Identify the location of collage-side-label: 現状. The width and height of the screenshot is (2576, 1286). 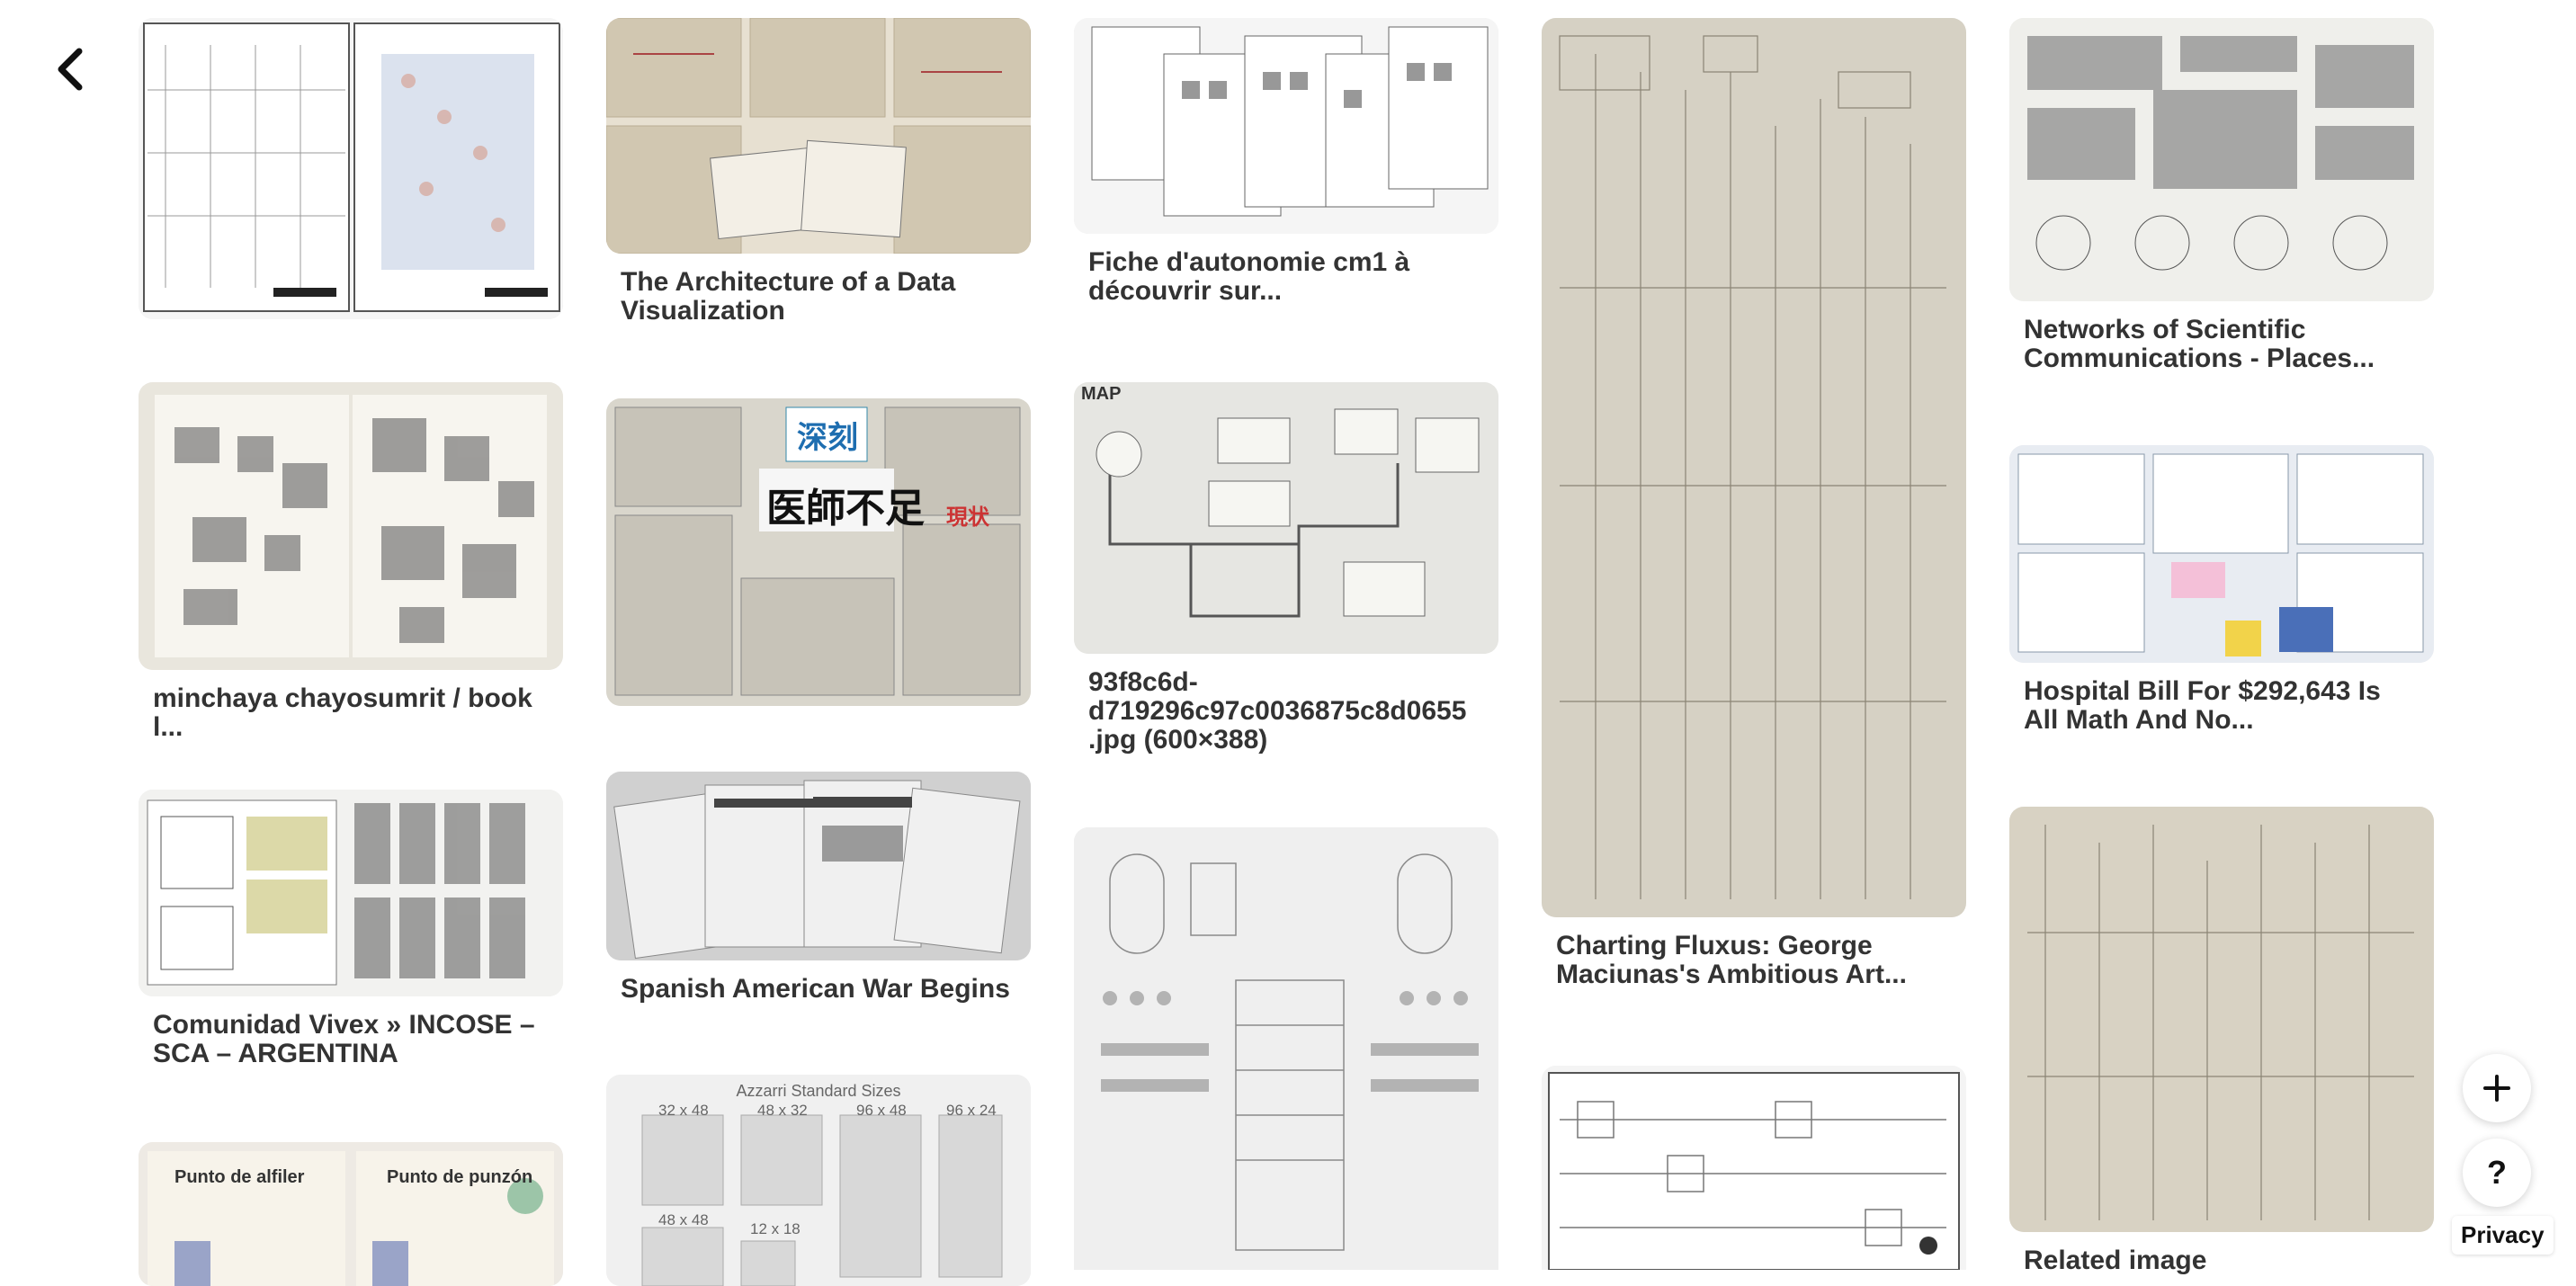
(967, 517).